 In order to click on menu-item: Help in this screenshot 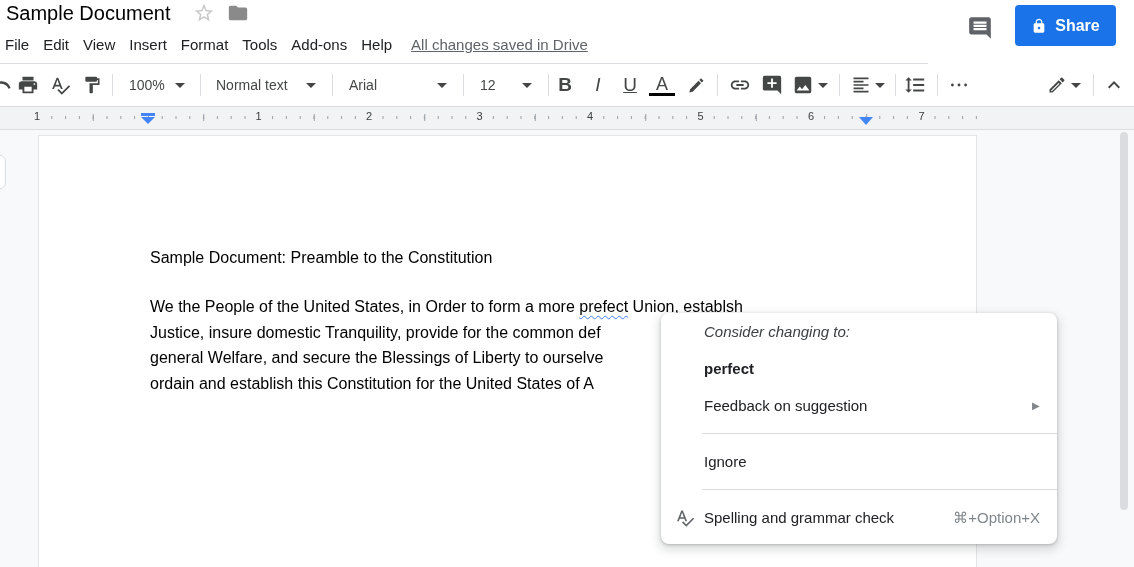, I will do `click(377, 44)`.